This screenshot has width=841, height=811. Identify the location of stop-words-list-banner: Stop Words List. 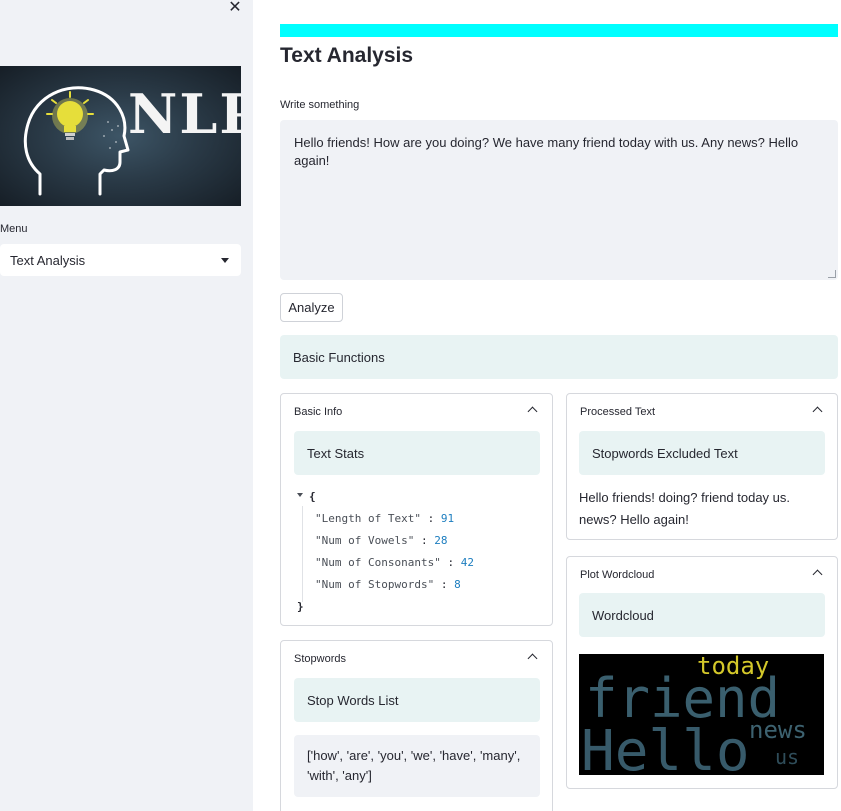
(417, 700).